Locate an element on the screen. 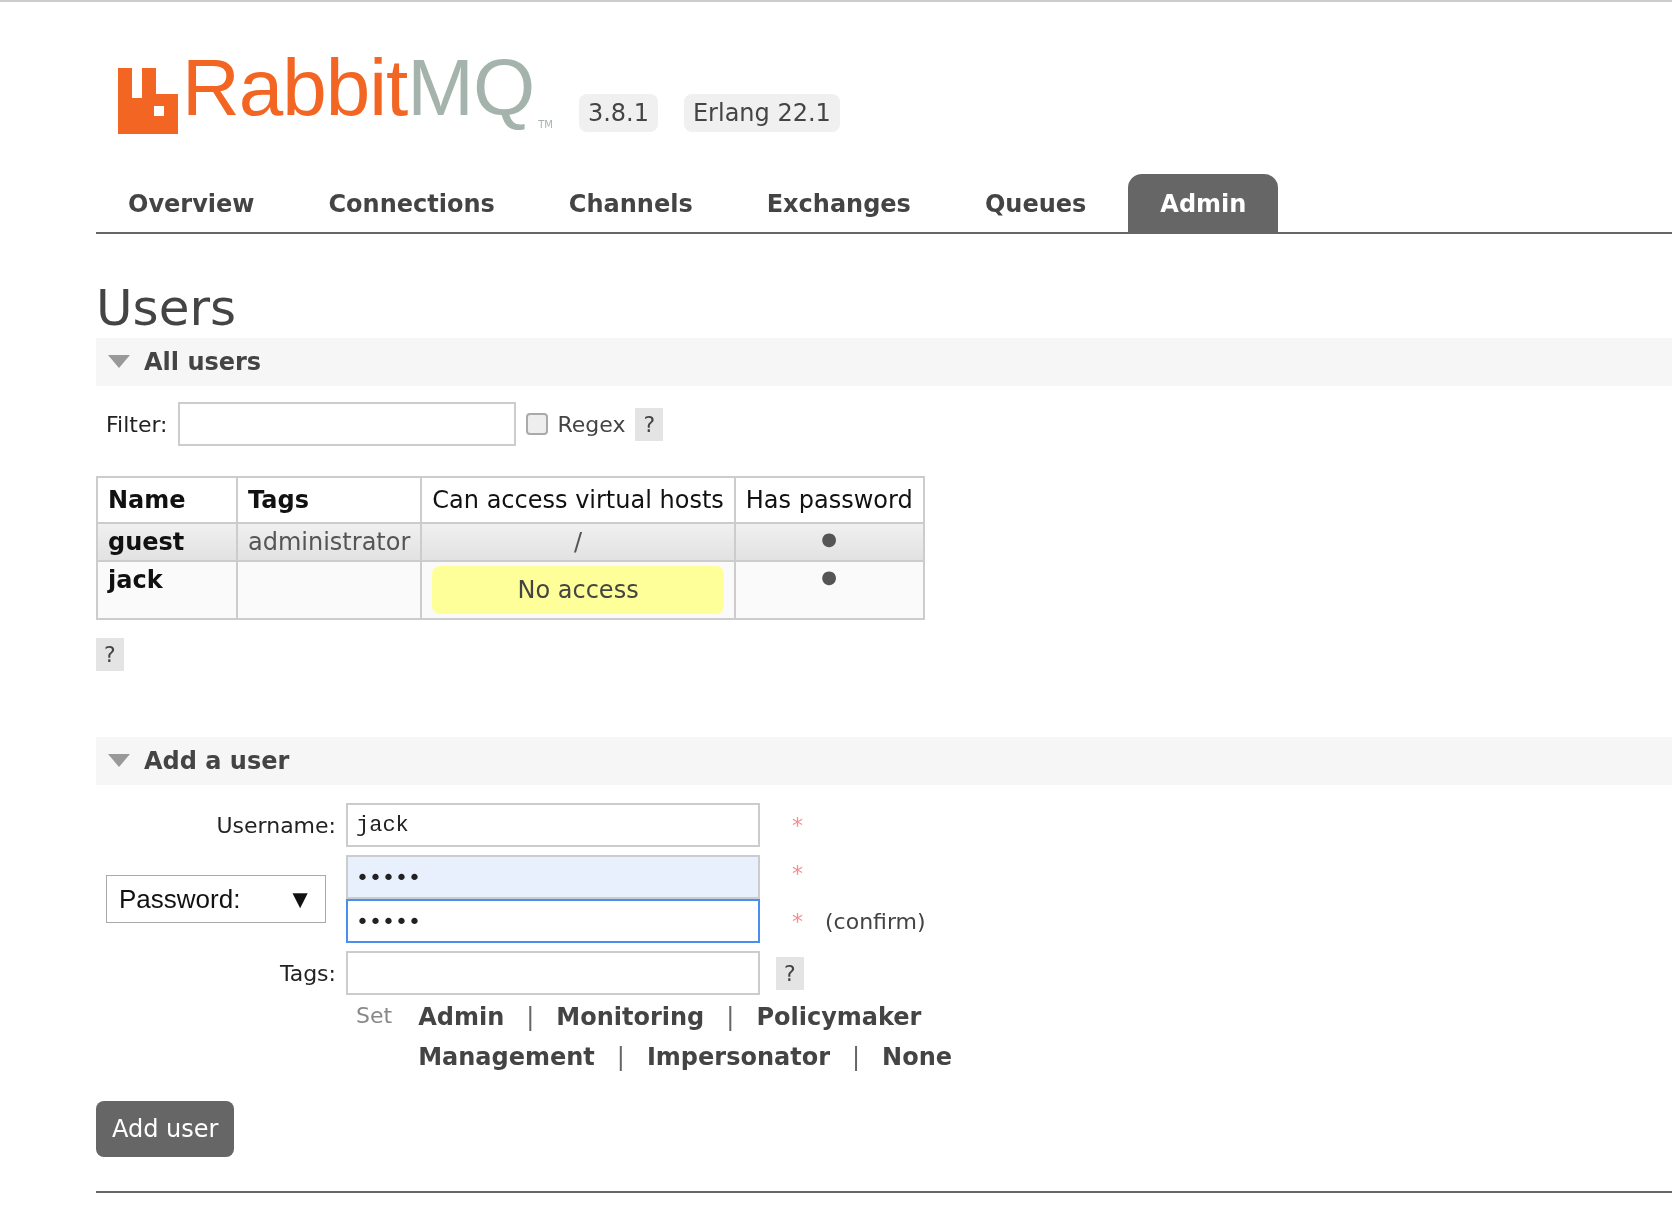 This screenshot has width=1672, height=1209. logo-text: RabbitMQ is located at coordinates (358, 88).